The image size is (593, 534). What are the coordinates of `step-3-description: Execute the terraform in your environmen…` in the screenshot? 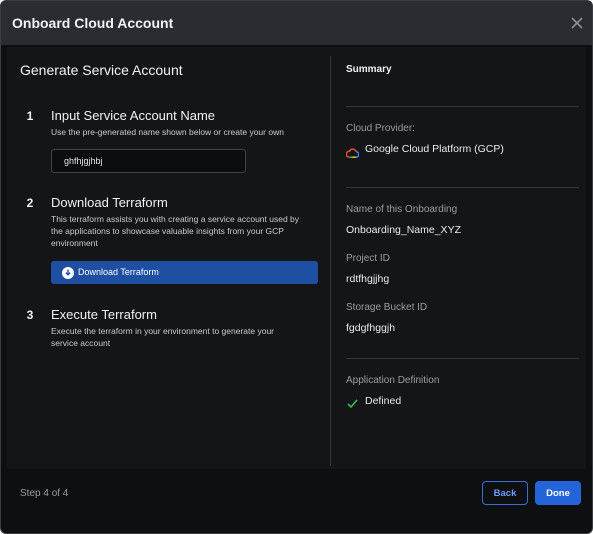 It's located at (162, 337).